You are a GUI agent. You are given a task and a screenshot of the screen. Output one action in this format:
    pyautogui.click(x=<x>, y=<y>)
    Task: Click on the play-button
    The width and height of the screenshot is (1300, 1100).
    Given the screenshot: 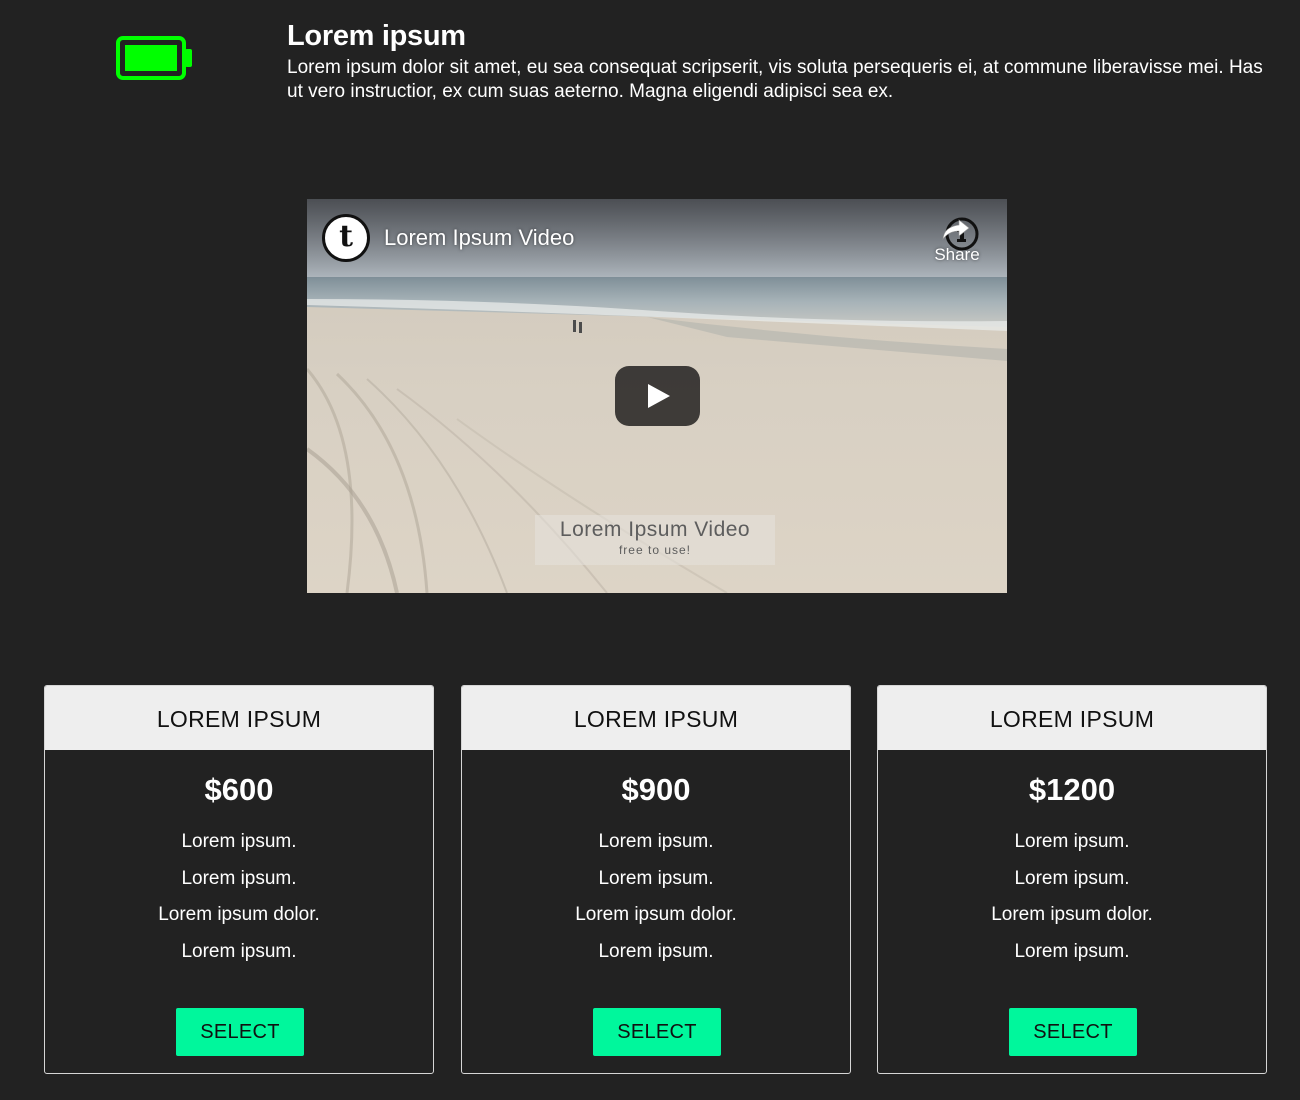 What is the action you would take?
    pyautogui.click(x=657, y=396)
    